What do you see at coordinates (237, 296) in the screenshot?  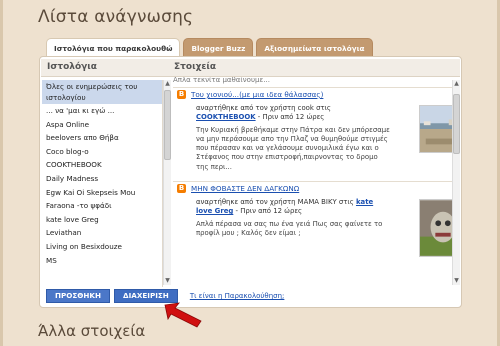 I see `what-is-following-link: Τι είναι η Παρακολούθηση;` at bounding box center [237, 296].